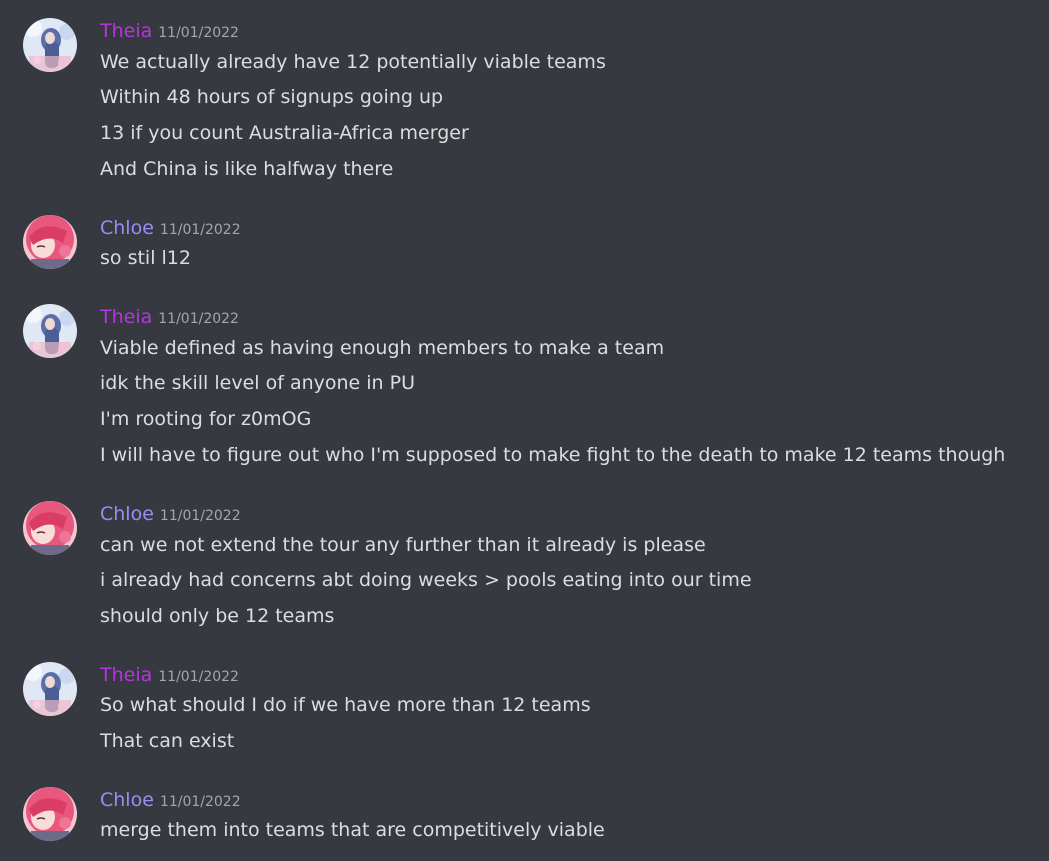 The image size is (1049, 861). Describe the element at coordinates (247, 169) in the screenshot. I see `message-text: And China is like halfway there` at that location.